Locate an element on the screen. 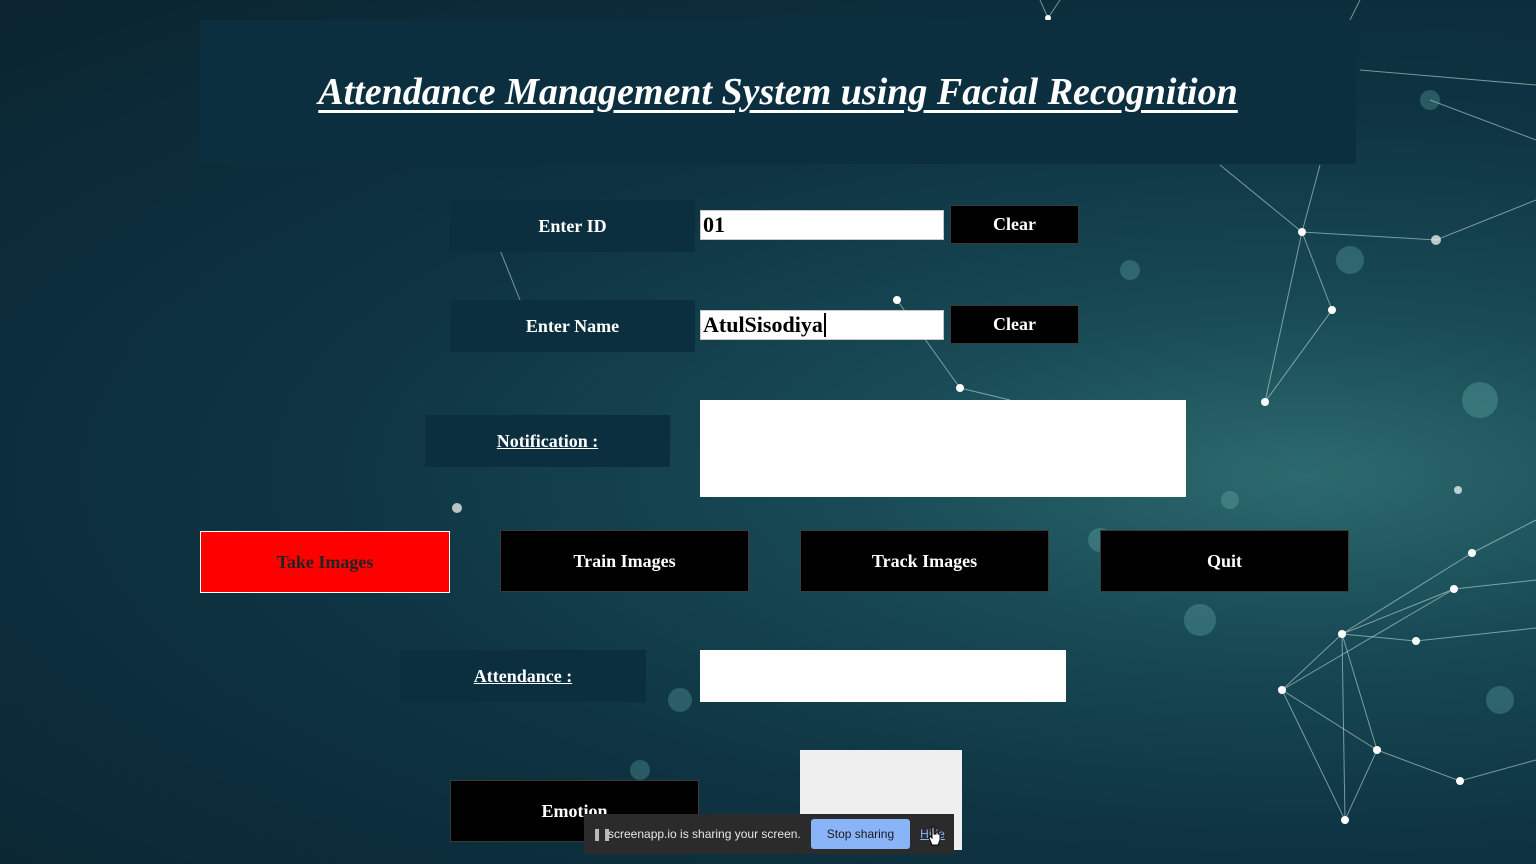 This screenshot has width=1536, height=864. drag-handle-icon: ❚❚ is located at coordinates (602, 834).